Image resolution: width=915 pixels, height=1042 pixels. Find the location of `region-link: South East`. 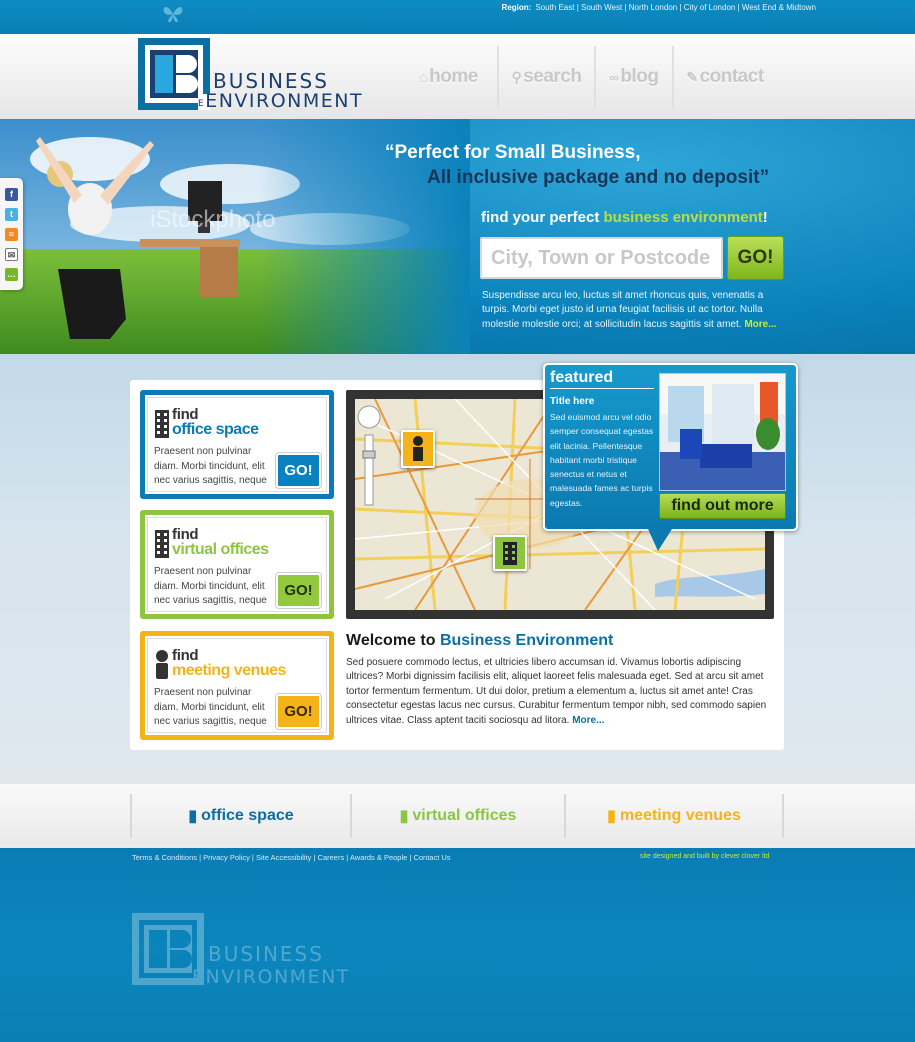

region-link: South East is located at coordinates (554, 7).